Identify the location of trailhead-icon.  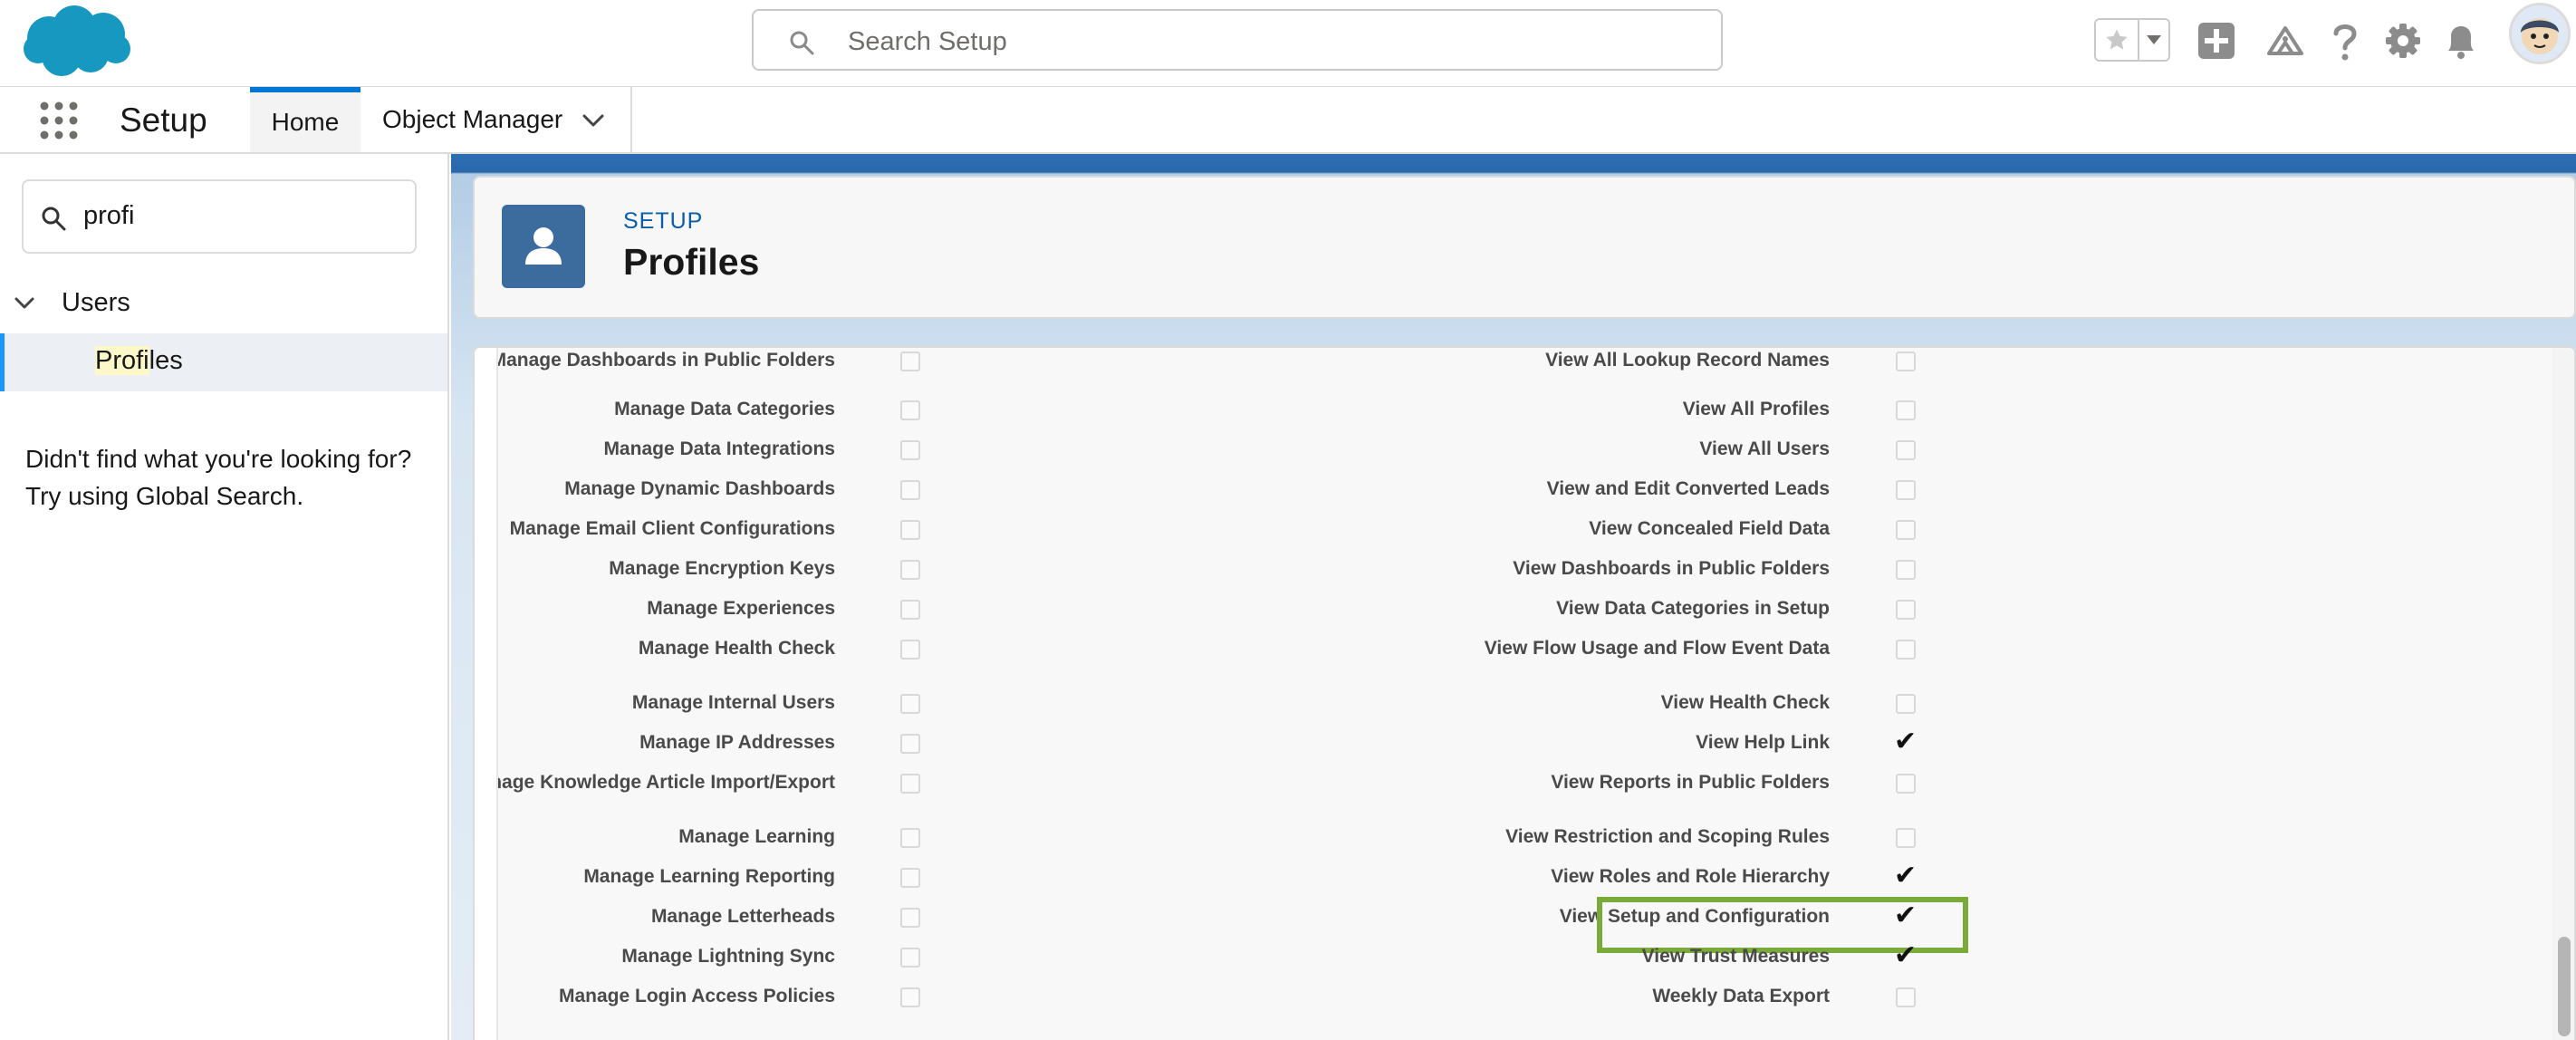
(2285, 41).